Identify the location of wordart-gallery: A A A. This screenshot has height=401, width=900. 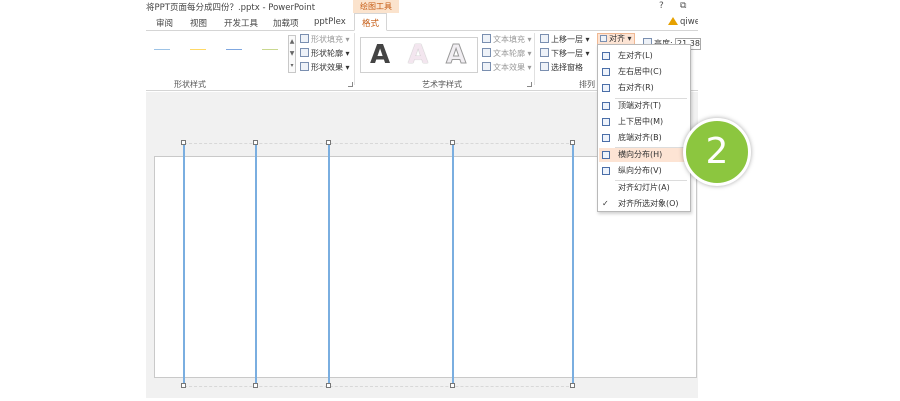
(419, 55).